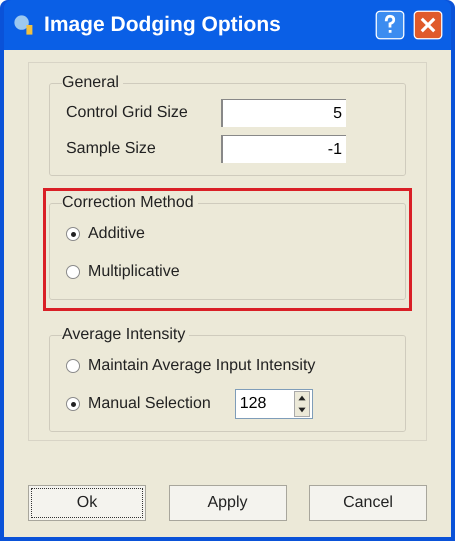 This screenshot has width=455, height=541. I want to click on field-label: Control Grid Size, so click(127, 113).